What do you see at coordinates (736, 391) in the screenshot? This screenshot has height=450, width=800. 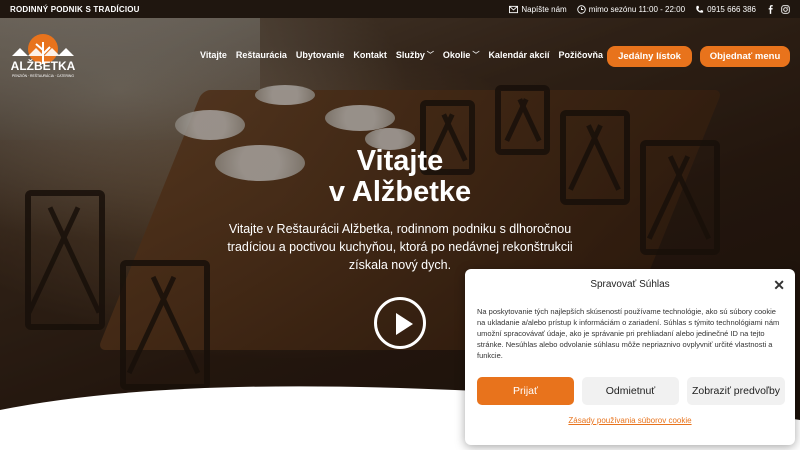 I see `preferences-button: Zobraziť predvoľby` at bounding box center [736, 391].